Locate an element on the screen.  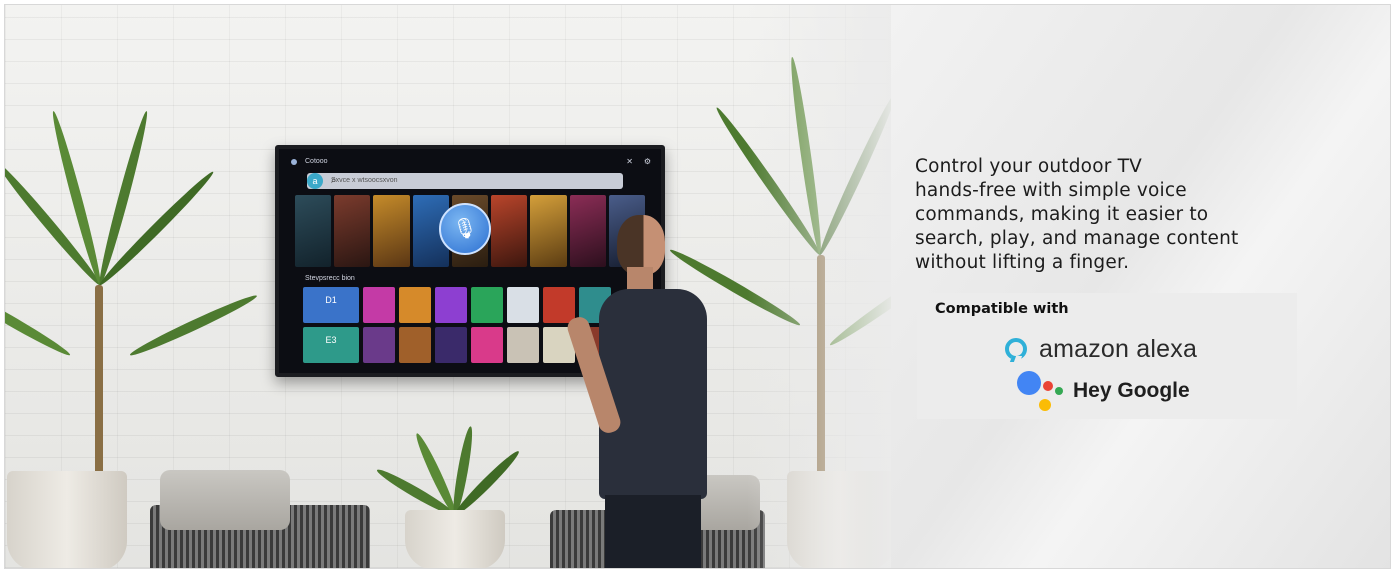
amazon-alexa-label: amazon alexa is located at coordinates (1118, 348).